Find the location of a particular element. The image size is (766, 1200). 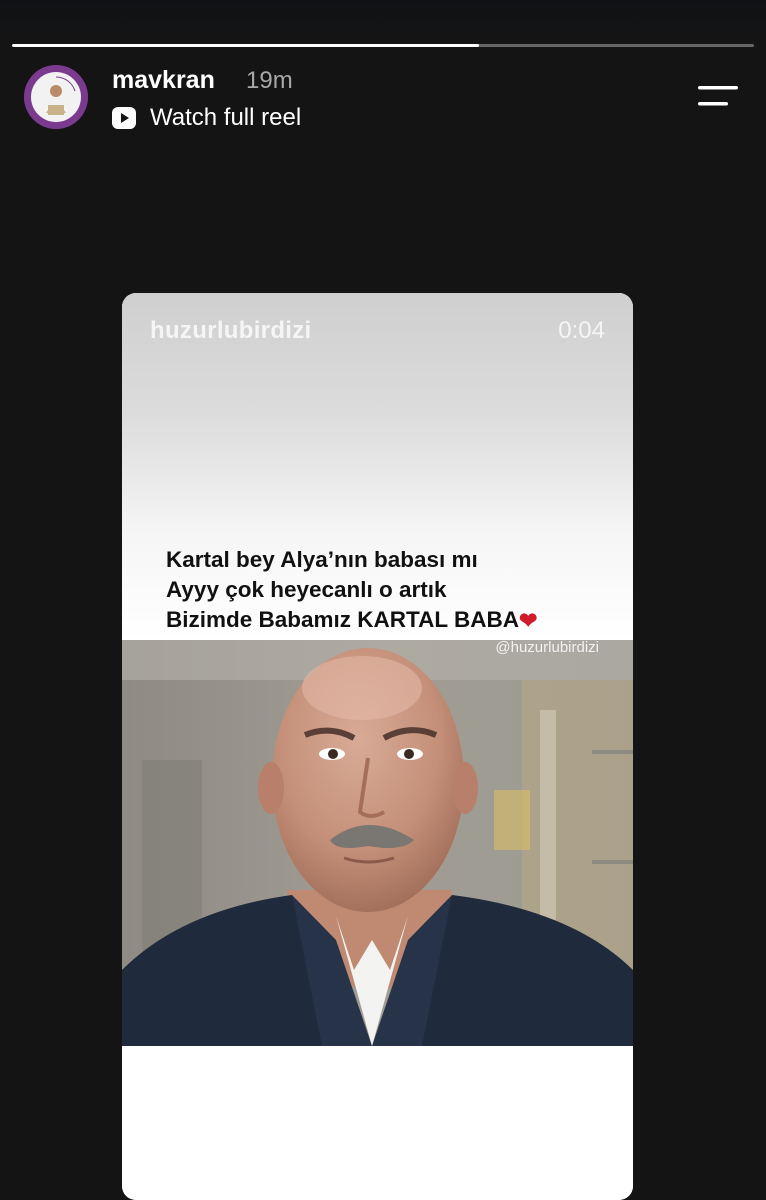

watch-full-reel-label: Watch full reel is located at coordinates (226, 117).